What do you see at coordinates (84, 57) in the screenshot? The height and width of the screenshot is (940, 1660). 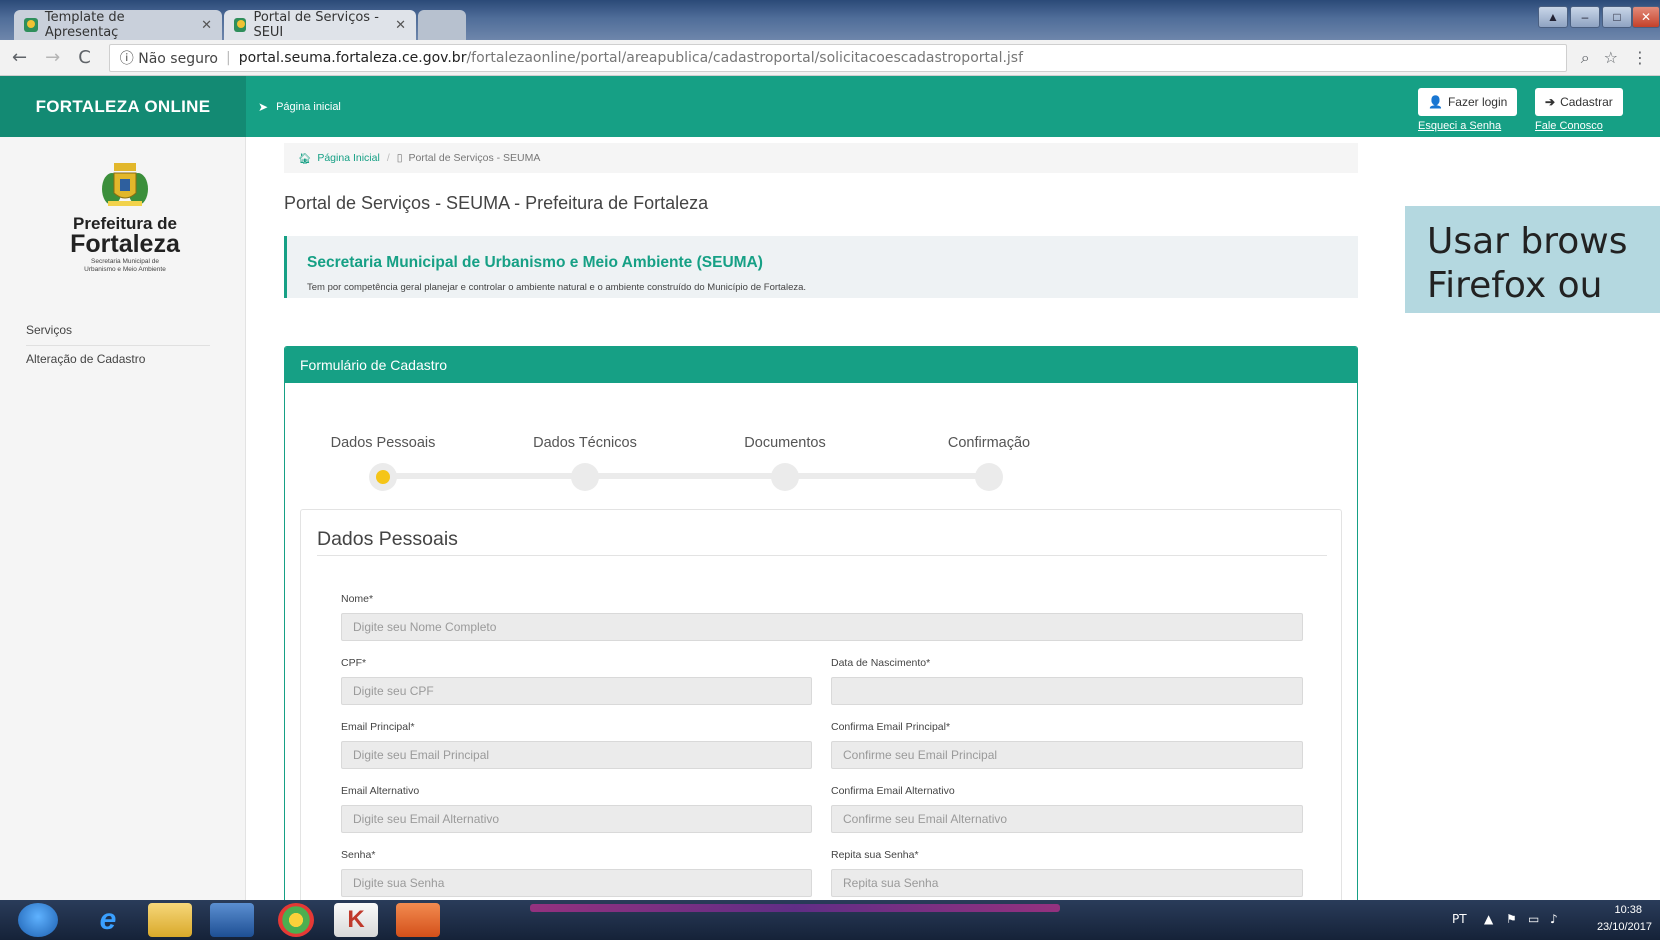 I see `reload-icon: C` at bounding box center [84, 57].